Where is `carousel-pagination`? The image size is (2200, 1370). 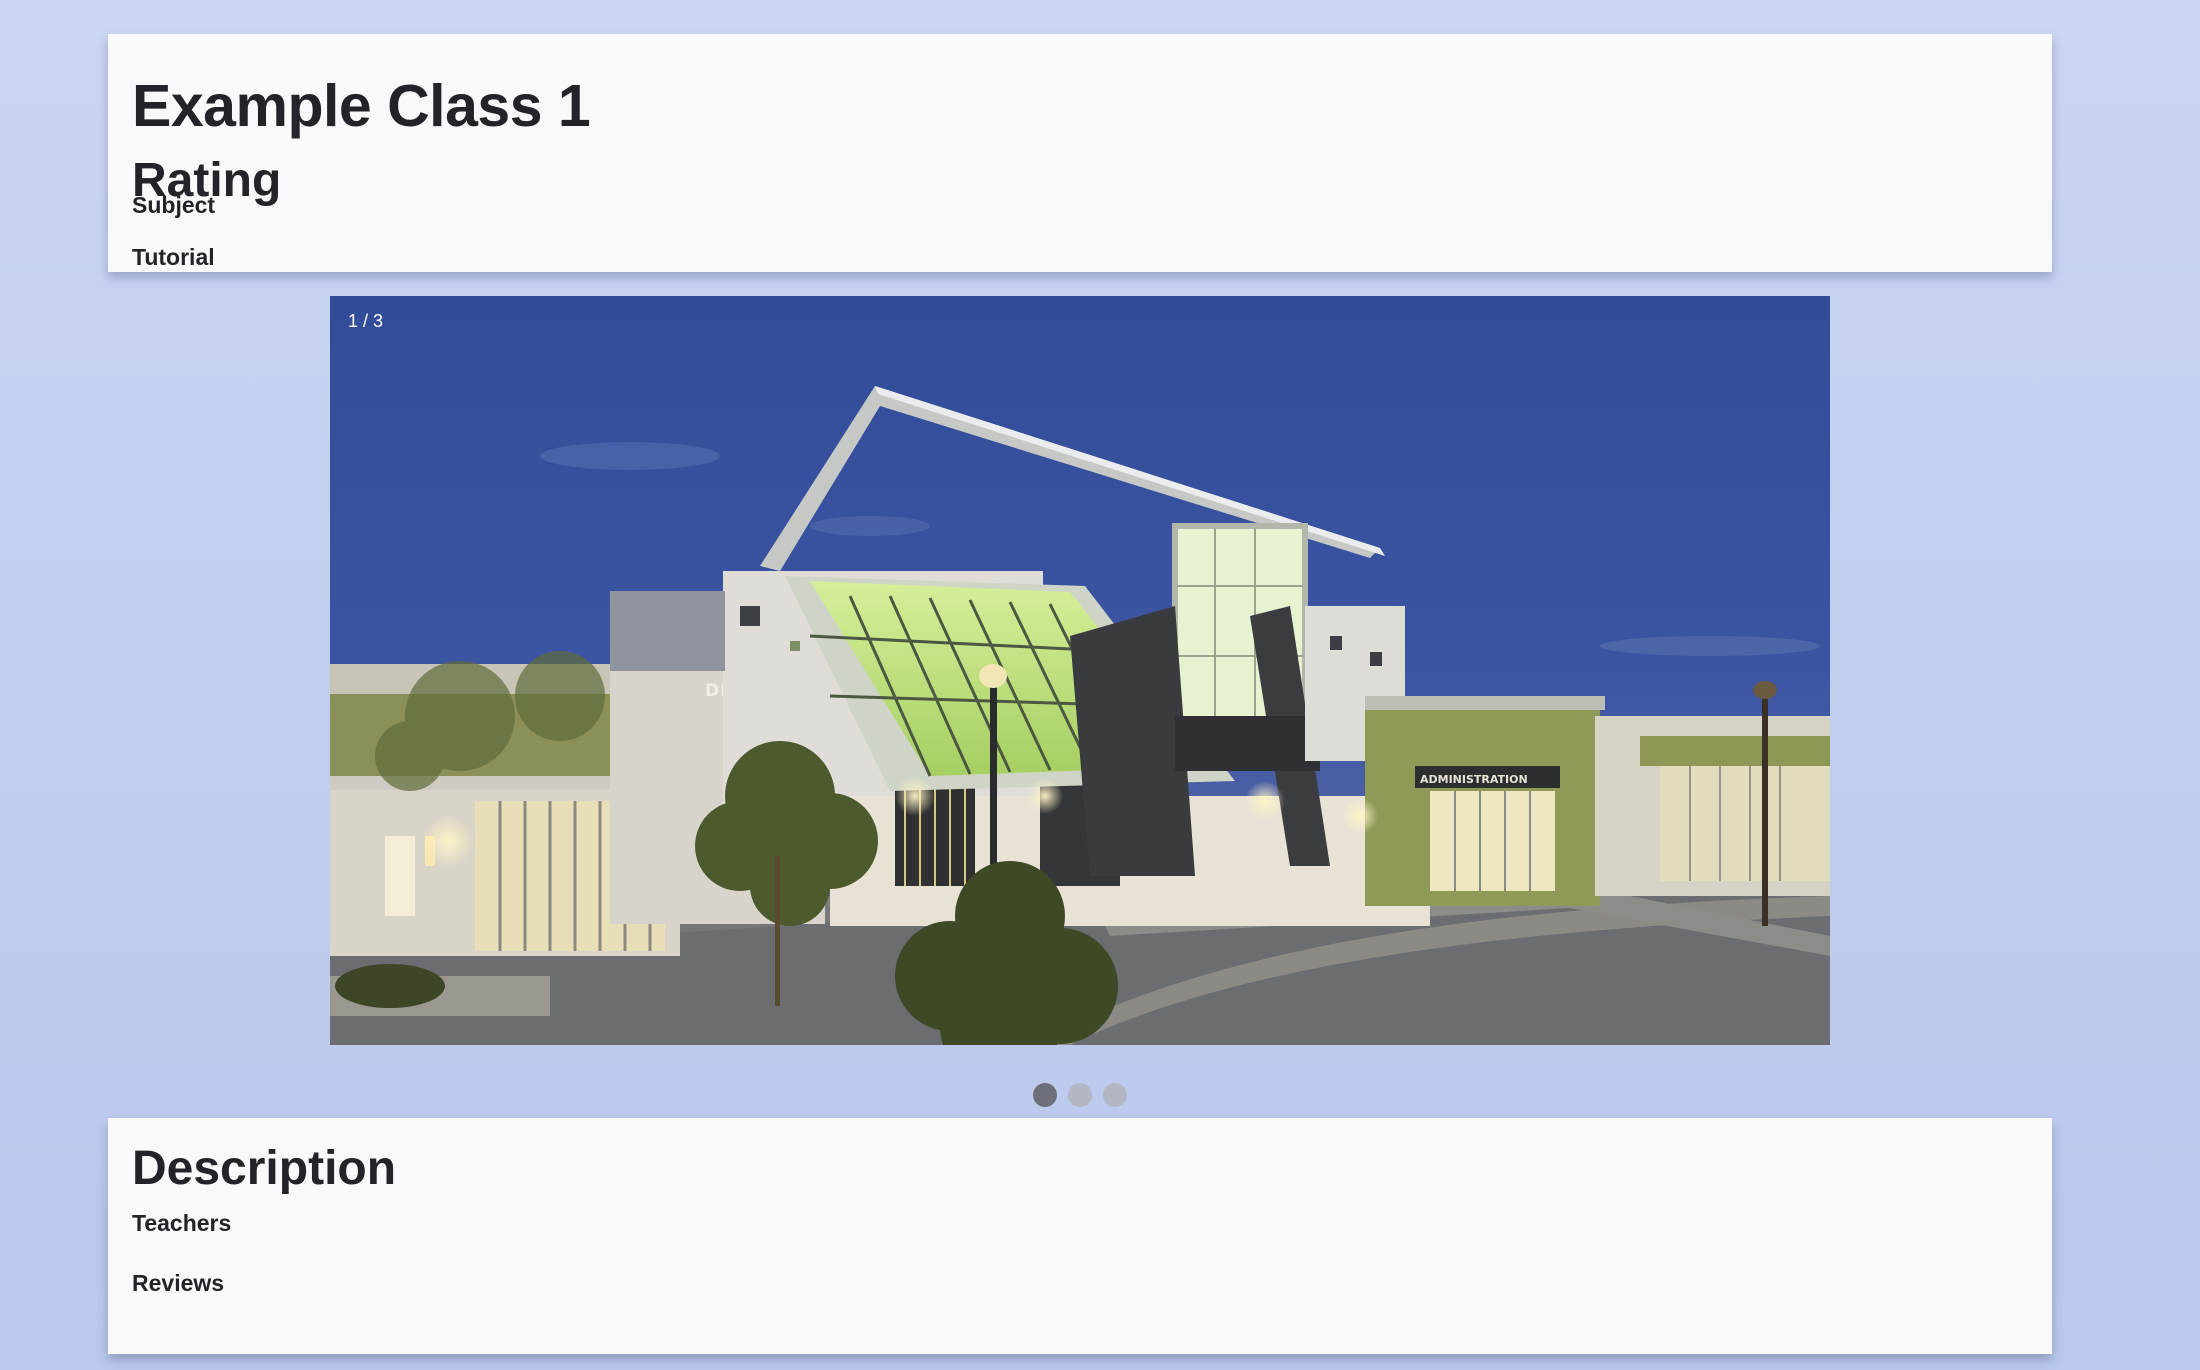 carousel-pagination is located at coordinates (1080, 1095).